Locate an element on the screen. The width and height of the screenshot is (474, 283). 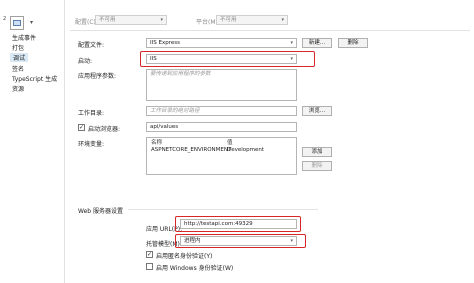
launch-browser-url-value: api/values is located at coordinates (164, 127).